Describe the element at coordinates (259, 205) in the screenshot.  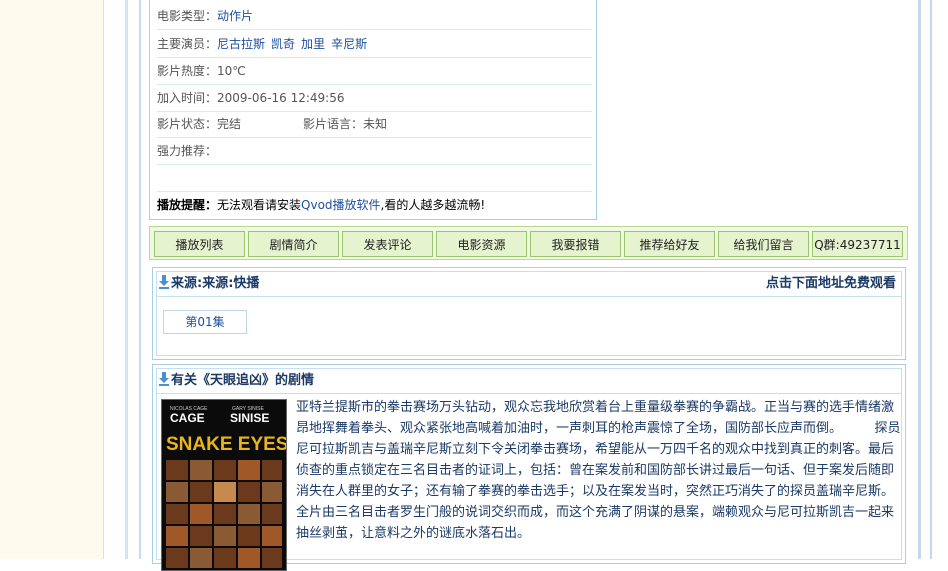
I see `tip-text-before: 无法观看请安装` at that location.